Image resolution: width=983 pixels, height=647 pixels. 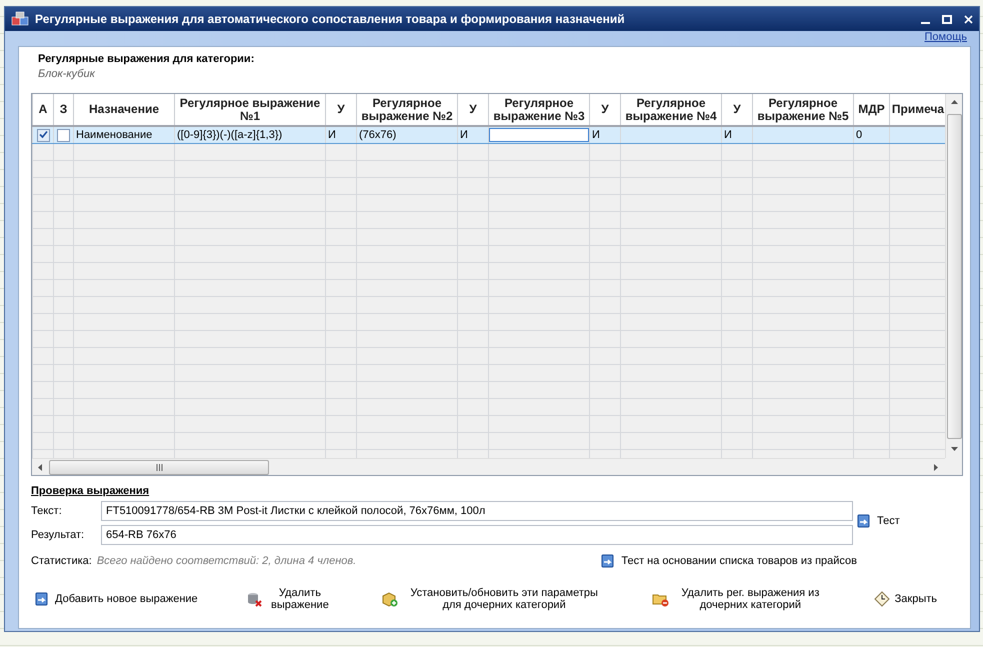 What do you see at coordinates (488, 466) in the screenshot?
I see `horizontal-scrollbar` at bounding box center [488, 466].